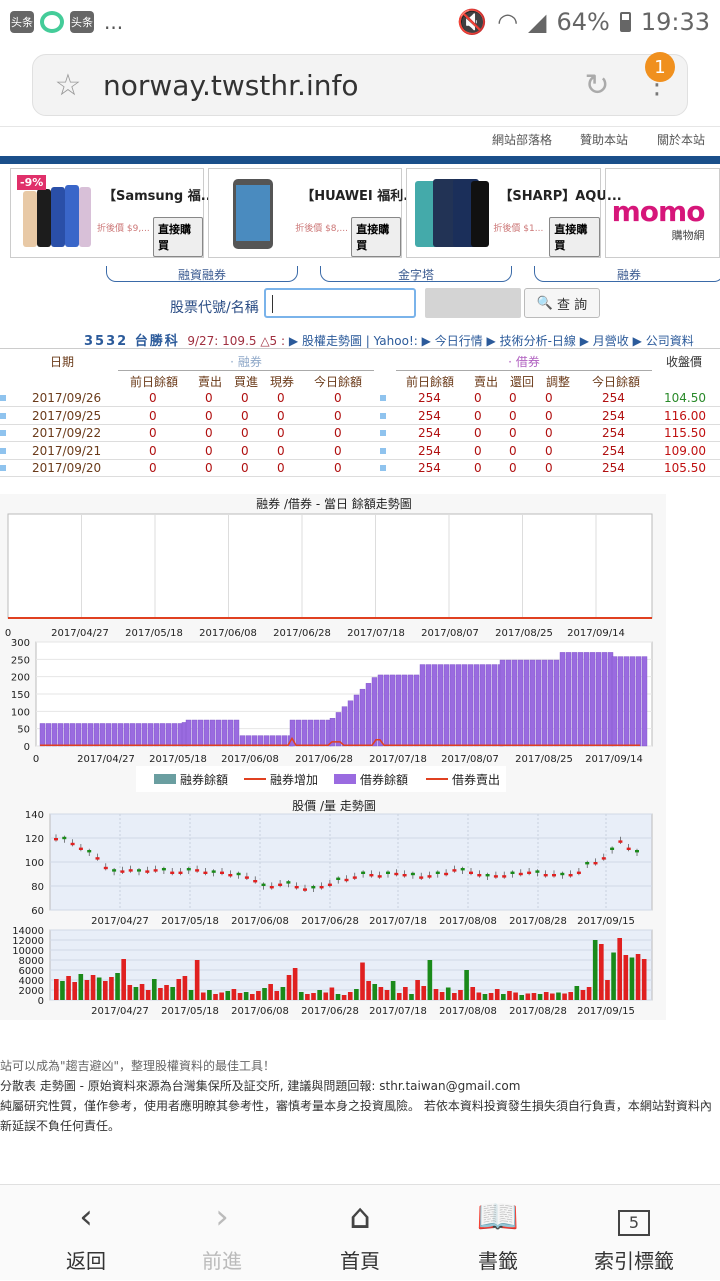  I want to click on tab-short: 融券, so click(627, 274).